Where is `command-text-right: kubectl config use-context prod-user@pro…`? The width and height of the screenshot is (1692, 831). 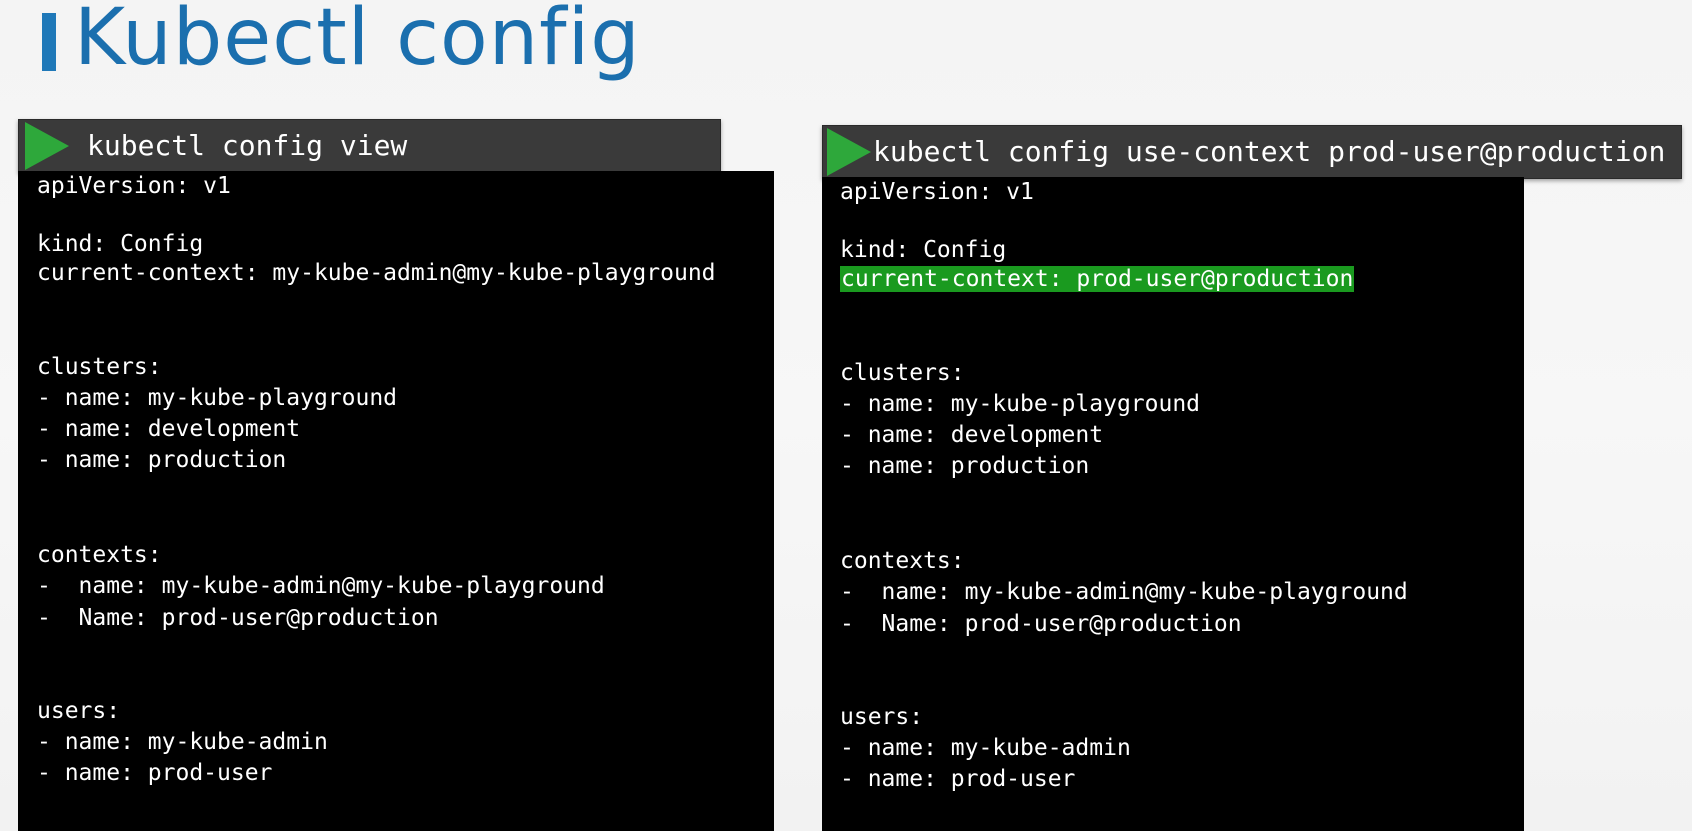
command-text-right: kubectl config use-context prod-user@pro… is located at coordinates (1269, 151).